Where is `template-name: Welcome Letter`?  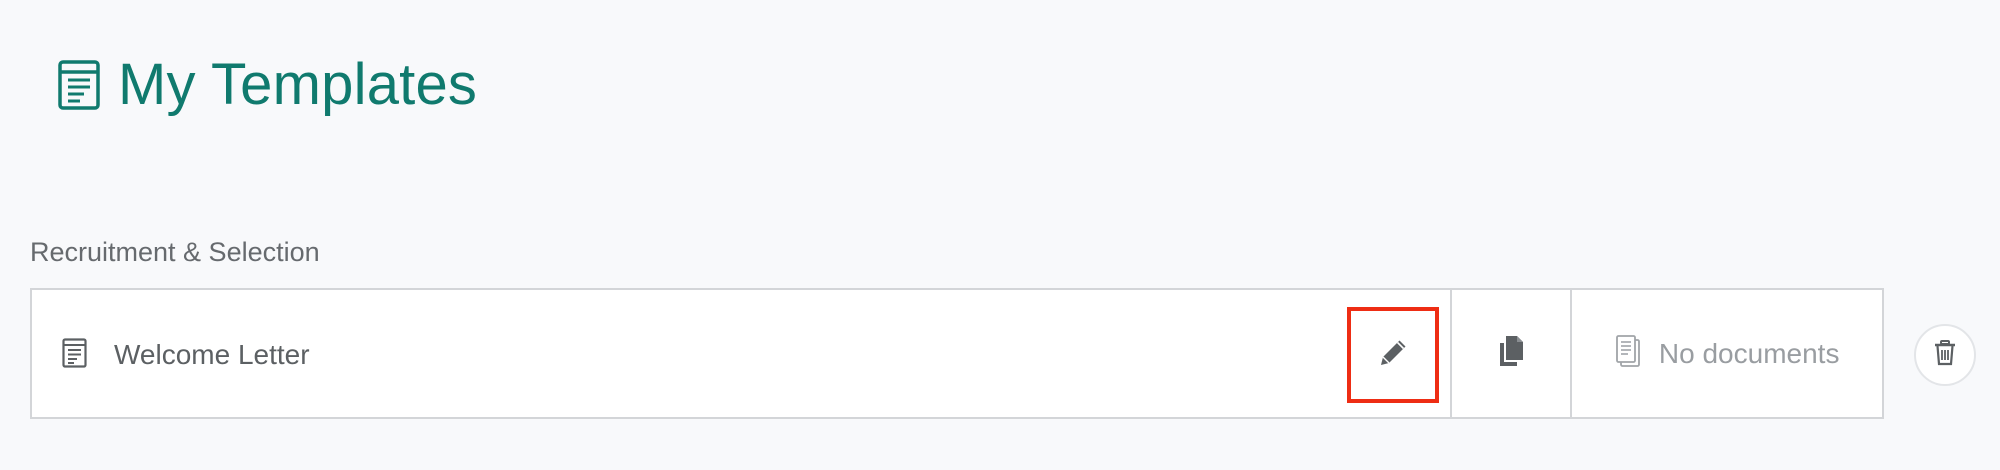
template-name: Welcome Letter is located at coordinates (212, 355).